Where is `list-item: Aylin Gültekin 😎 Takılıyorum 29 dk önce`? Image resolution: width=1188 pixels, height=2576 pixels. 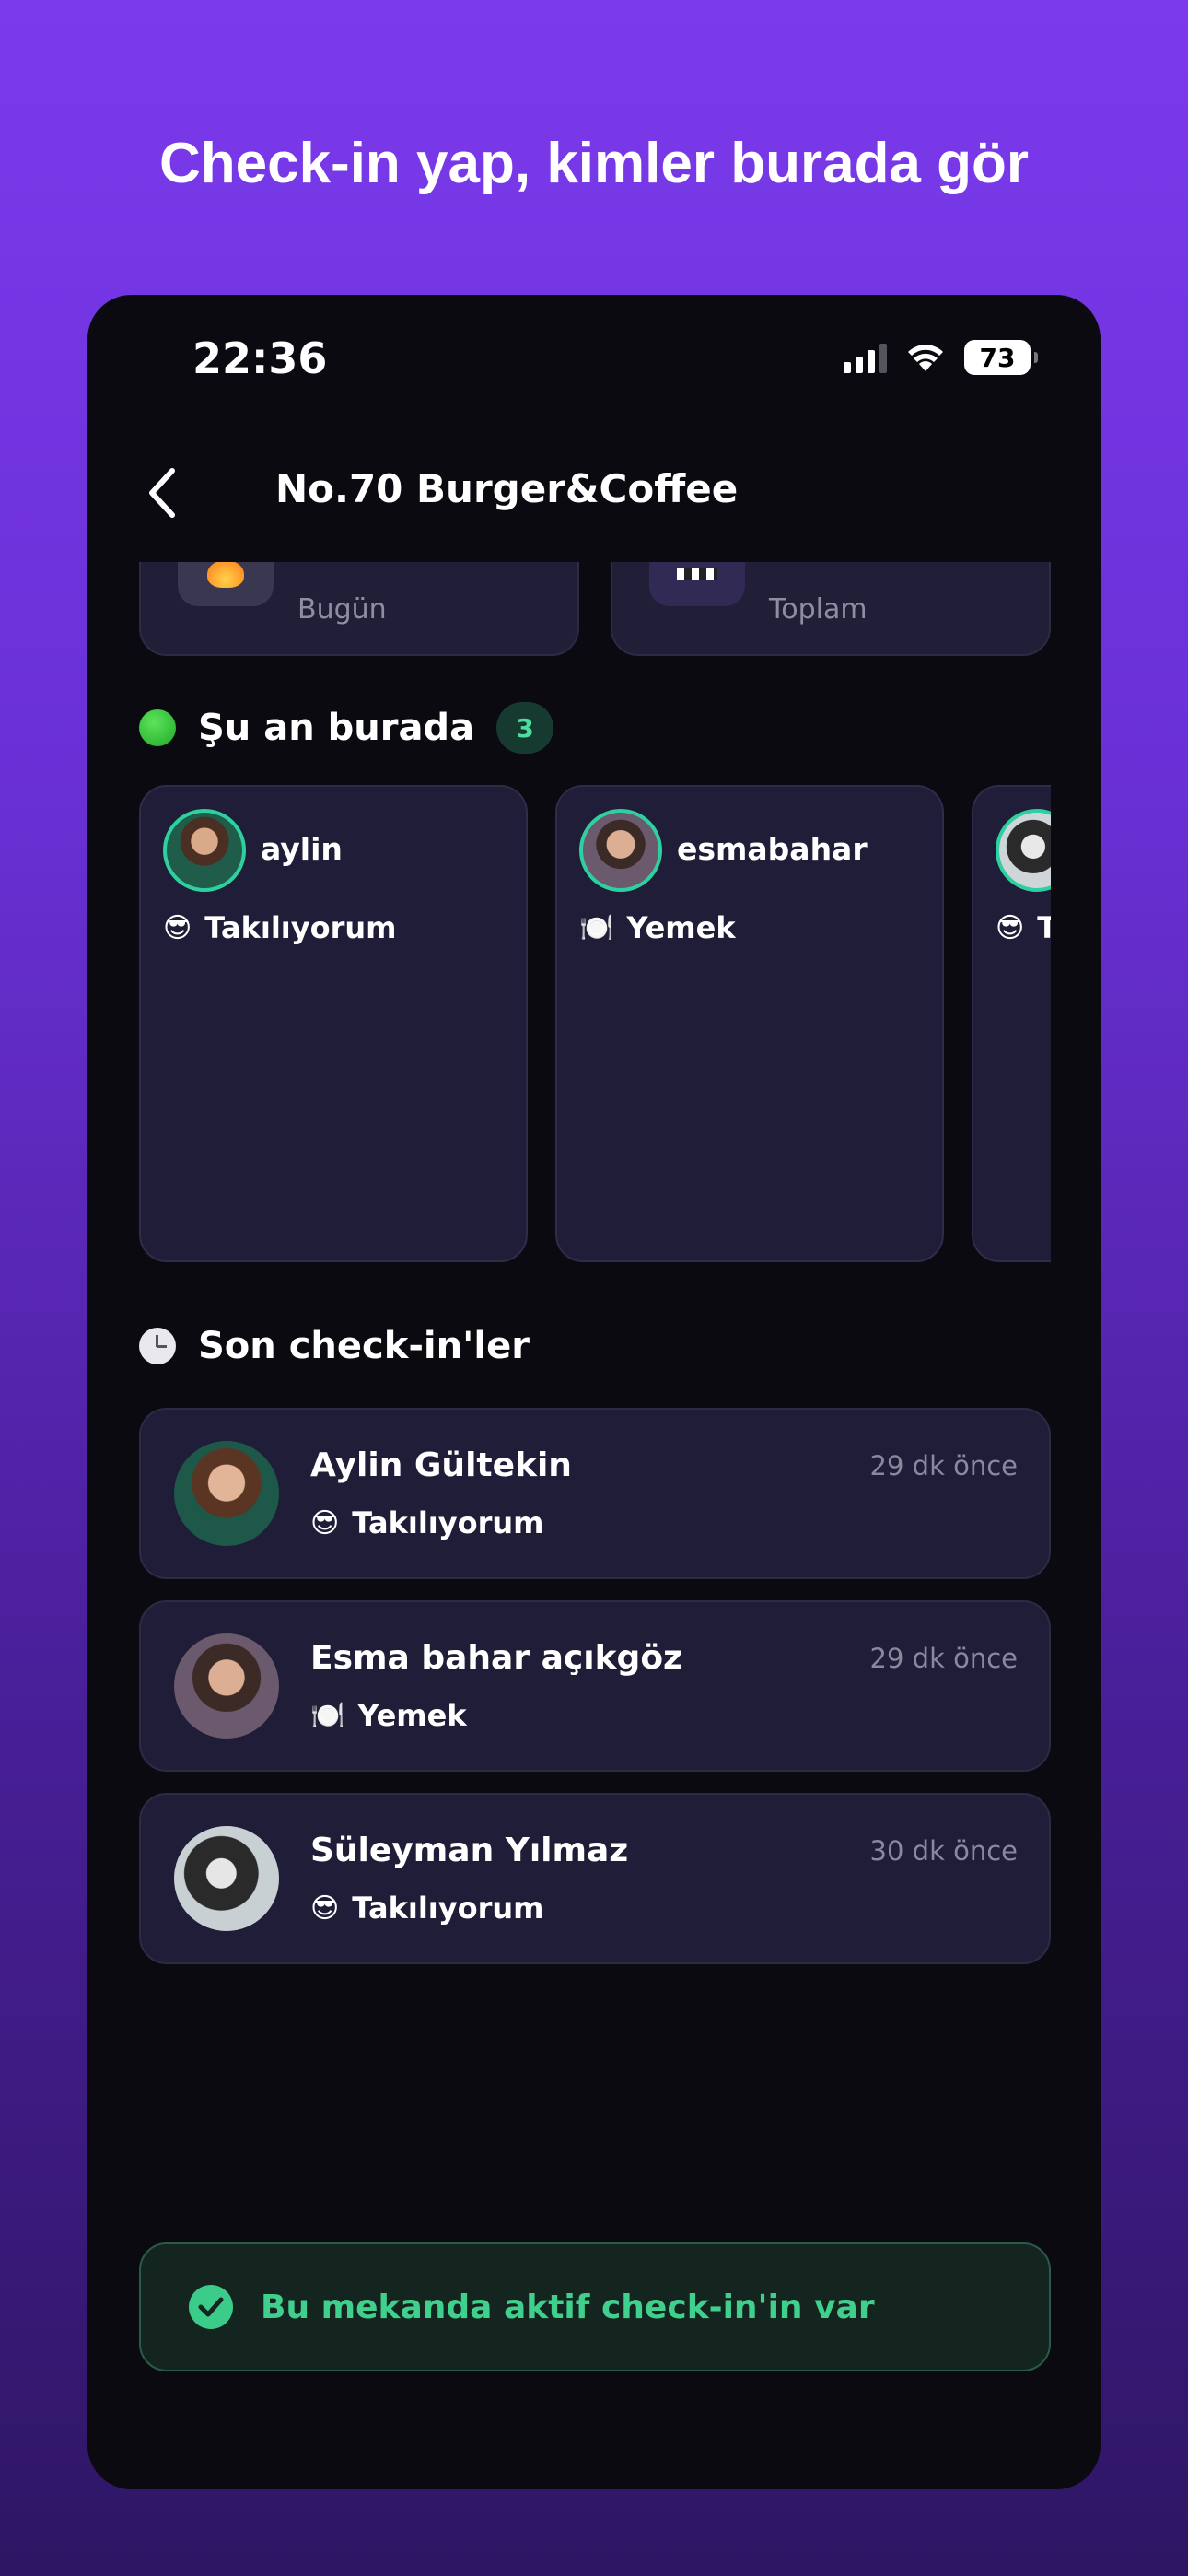 list-item: Aylin Gültekin 😎 Takılıyorum 29 dk önce is located at coordinates (595, 1493).